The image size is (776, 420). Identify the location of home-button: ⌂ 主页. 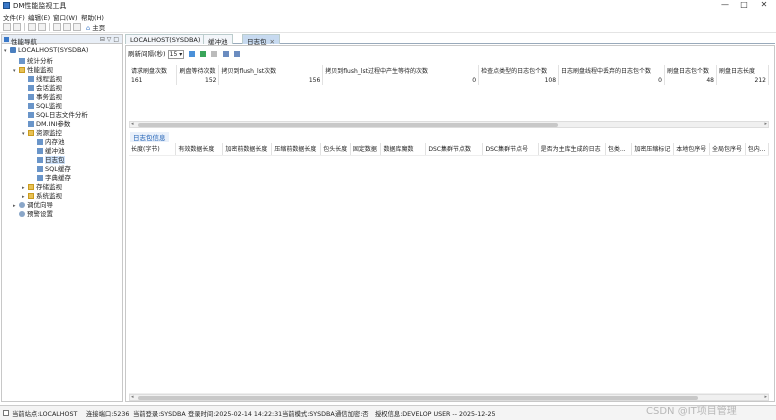
(95, 27).